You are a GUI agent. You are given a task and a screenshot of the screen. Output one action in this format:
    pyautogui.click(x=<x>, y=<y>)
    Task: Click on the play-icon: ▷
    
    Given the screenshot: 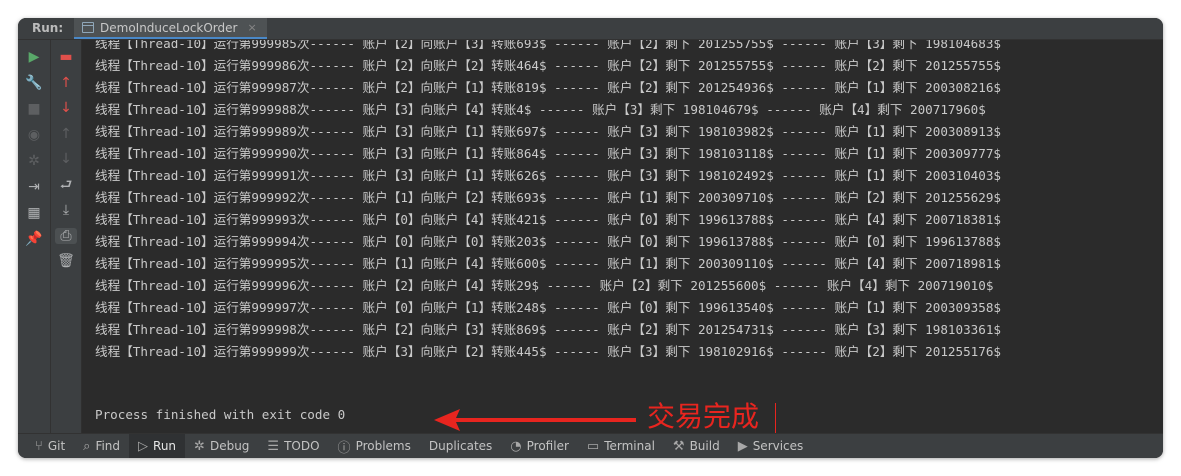 What is the action you would take?
    pyautogui.click(x=143, y=446)
    